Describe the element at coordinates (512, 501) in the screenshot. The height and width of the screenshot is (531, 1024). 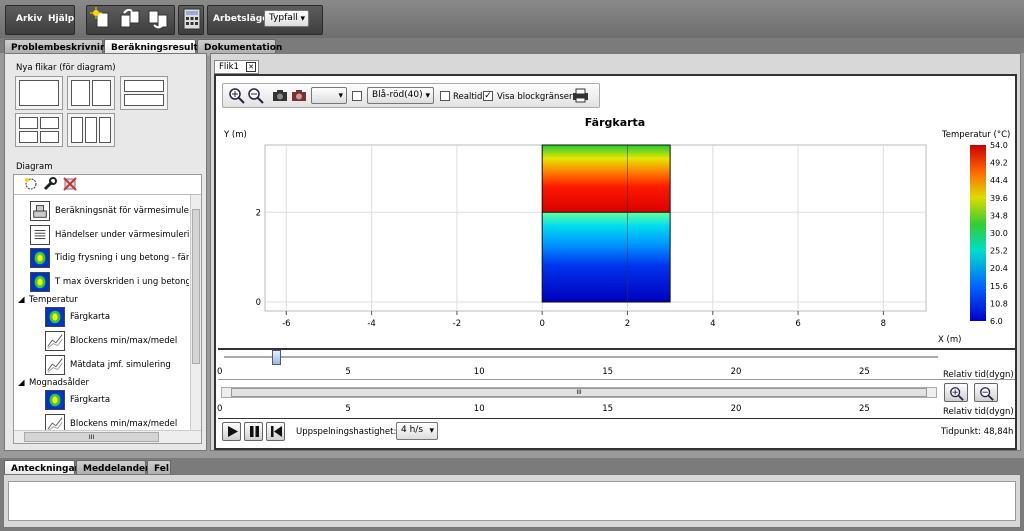
I see `notes-textarea` at that location.